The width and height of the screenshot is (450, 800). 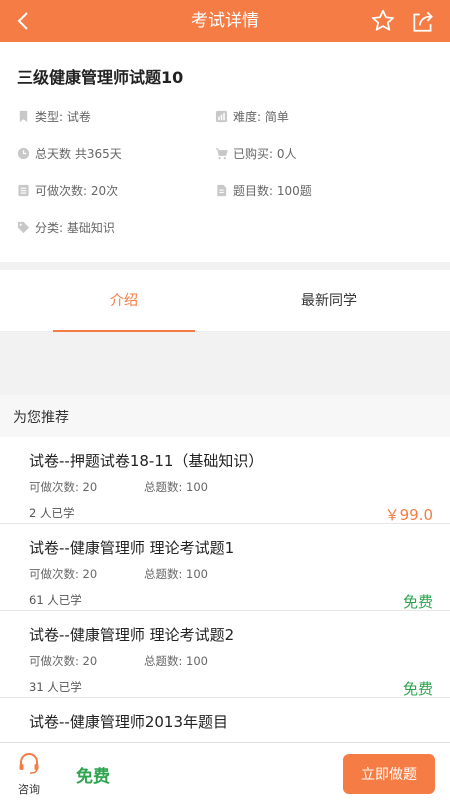 What do you see at coordinates (93, 777) in the screenshot?
I see `exam-price: 免费` at bounding box center [93, 777].